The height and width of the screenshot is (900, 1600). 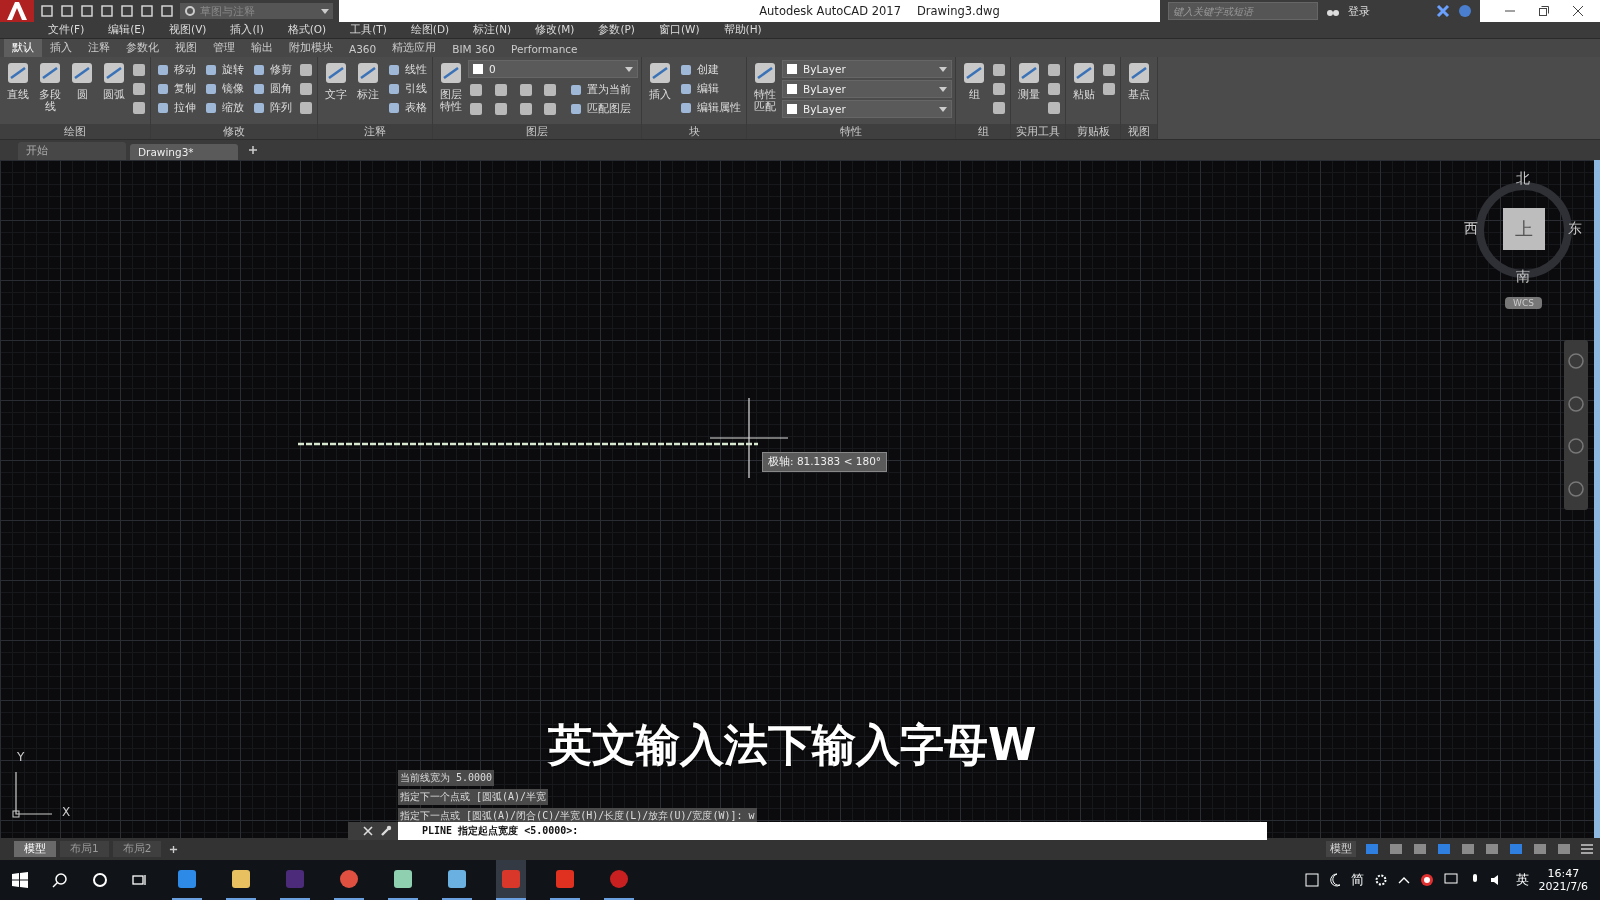 I want to click on menu-item: 帮助(H), so click(x=742, y=30).